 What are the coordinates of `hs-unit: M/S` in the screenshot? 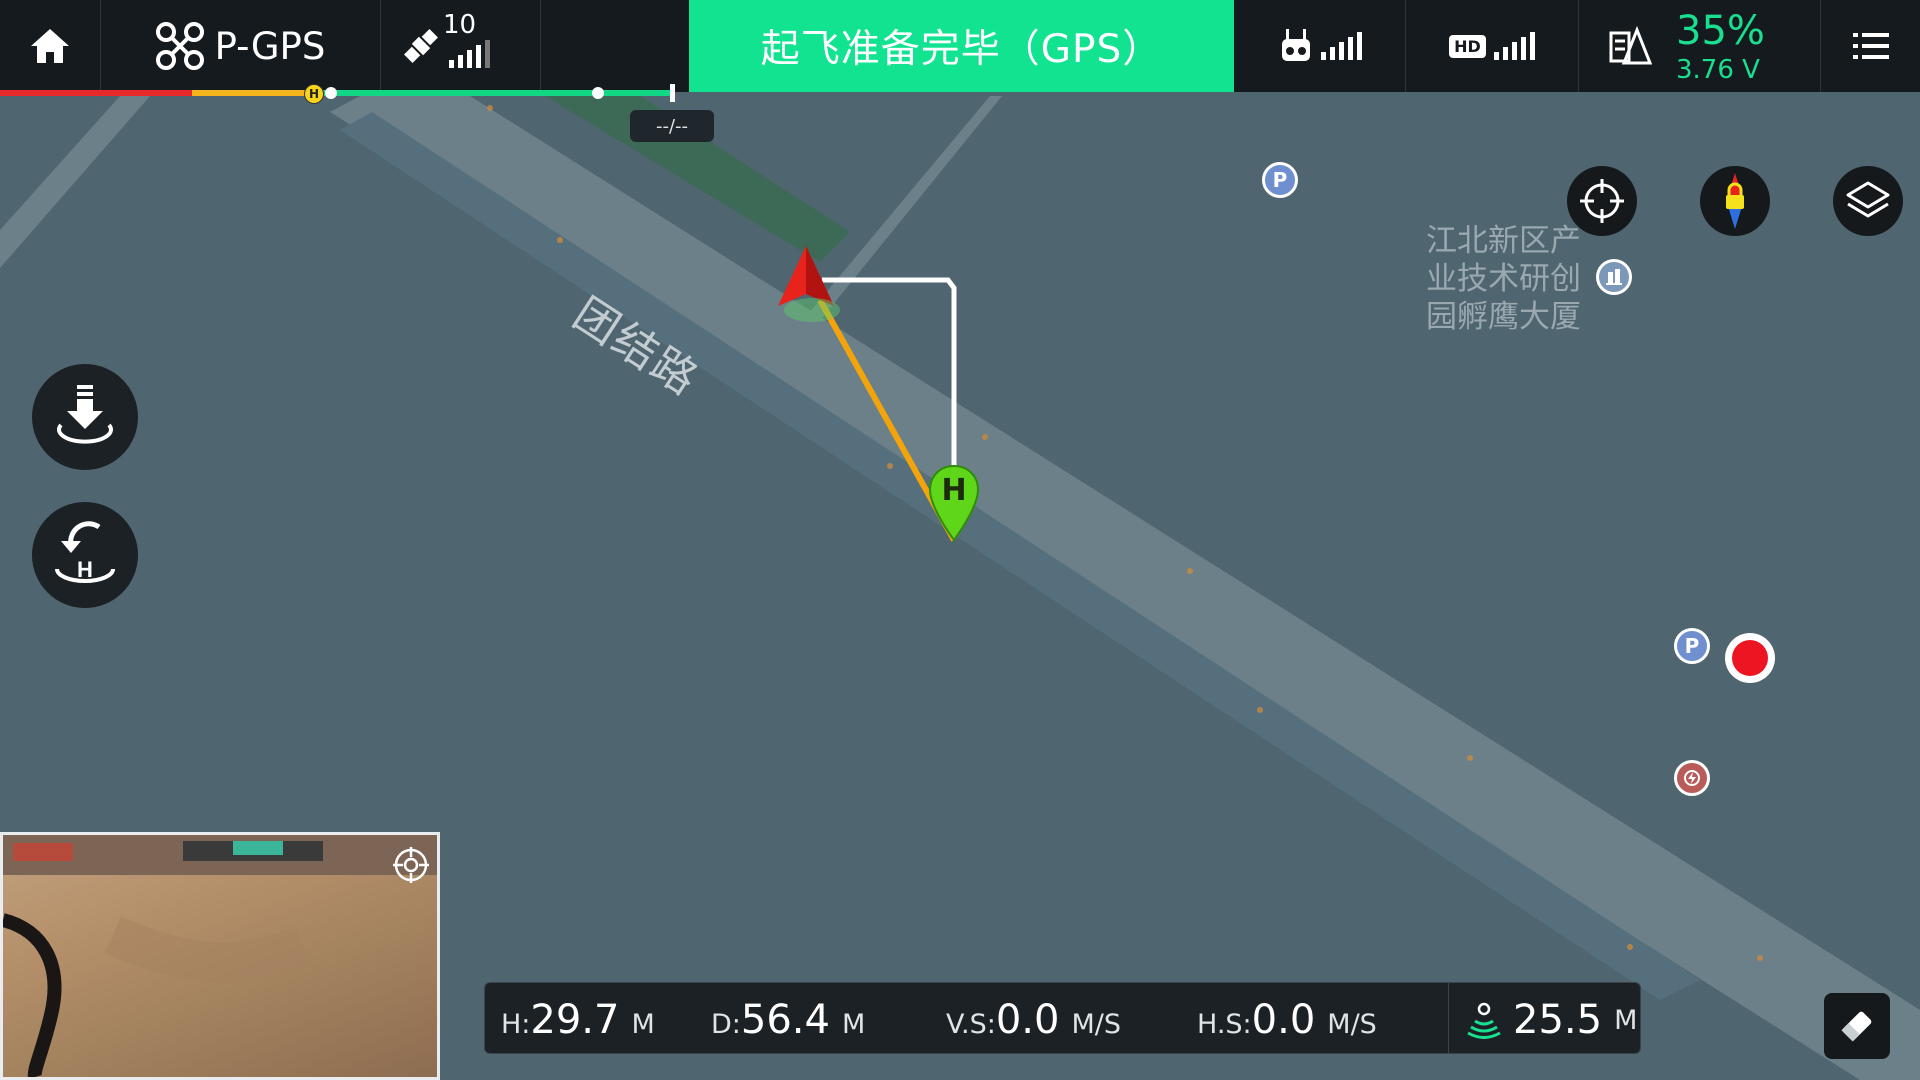 It's located at (1352, 1024).